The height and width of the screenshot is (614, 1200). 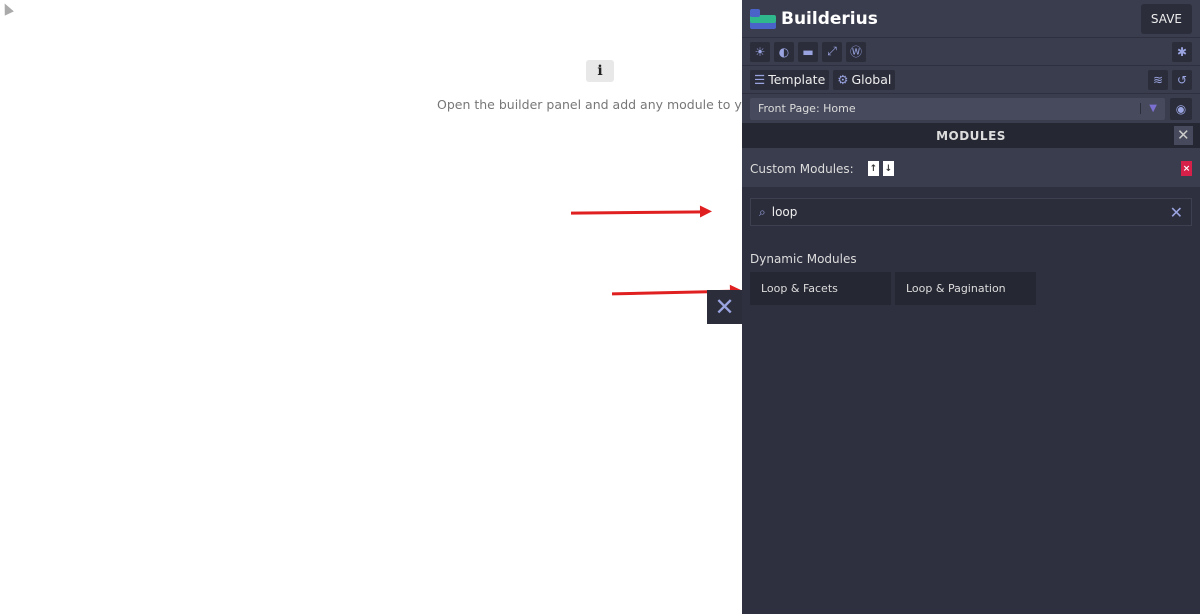 What do you see at coordinates (808, 51) in the screenshot?
I see `align-right-icon: ▬` at bounding box center [808, 51].